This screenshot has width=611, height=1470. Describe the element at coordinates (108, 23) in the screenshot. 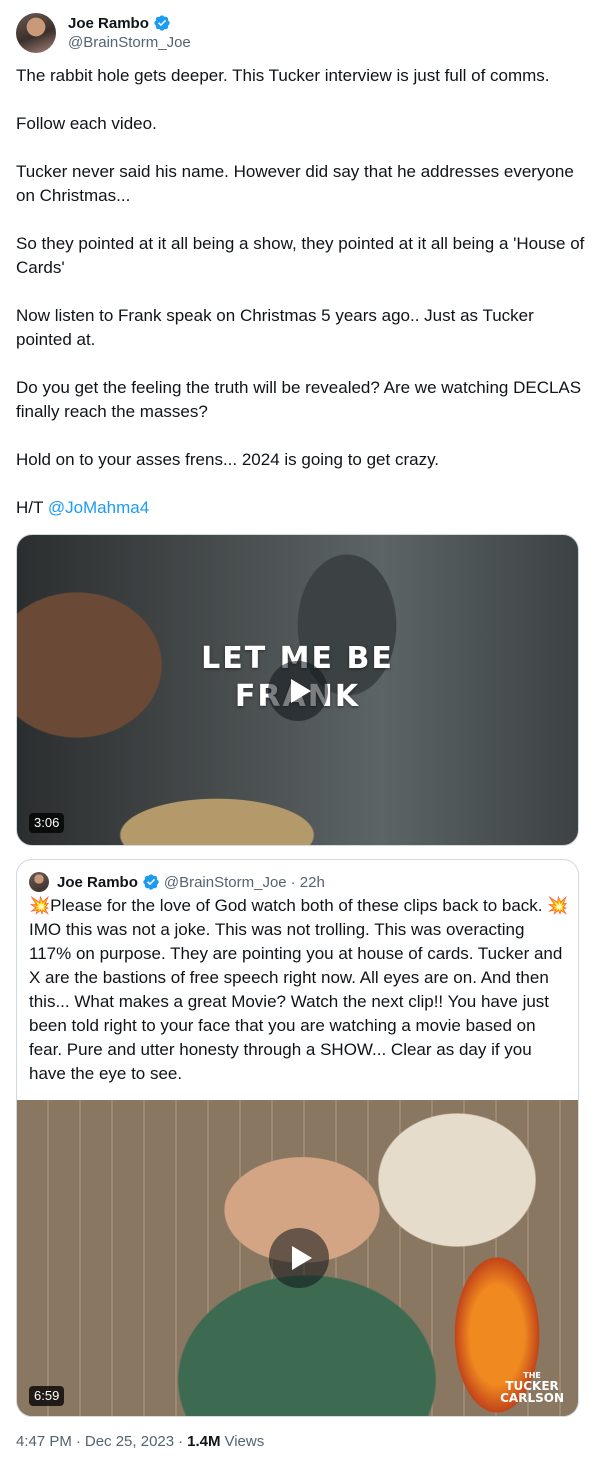

I see `author-display-name: Joe Rambo` at that location.